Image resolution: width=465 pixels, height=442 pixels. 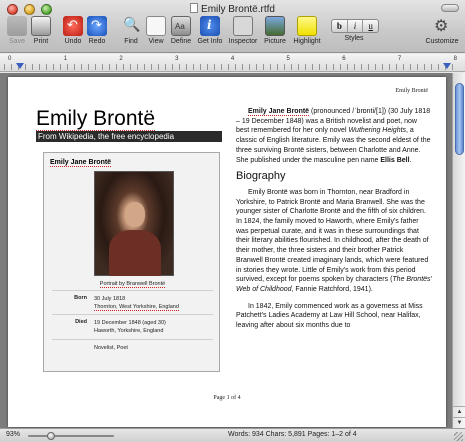 What do you see at coordinates (447, 66) in the screenshot?
I see `right-margin-marker` at bounding box center [447, 66].